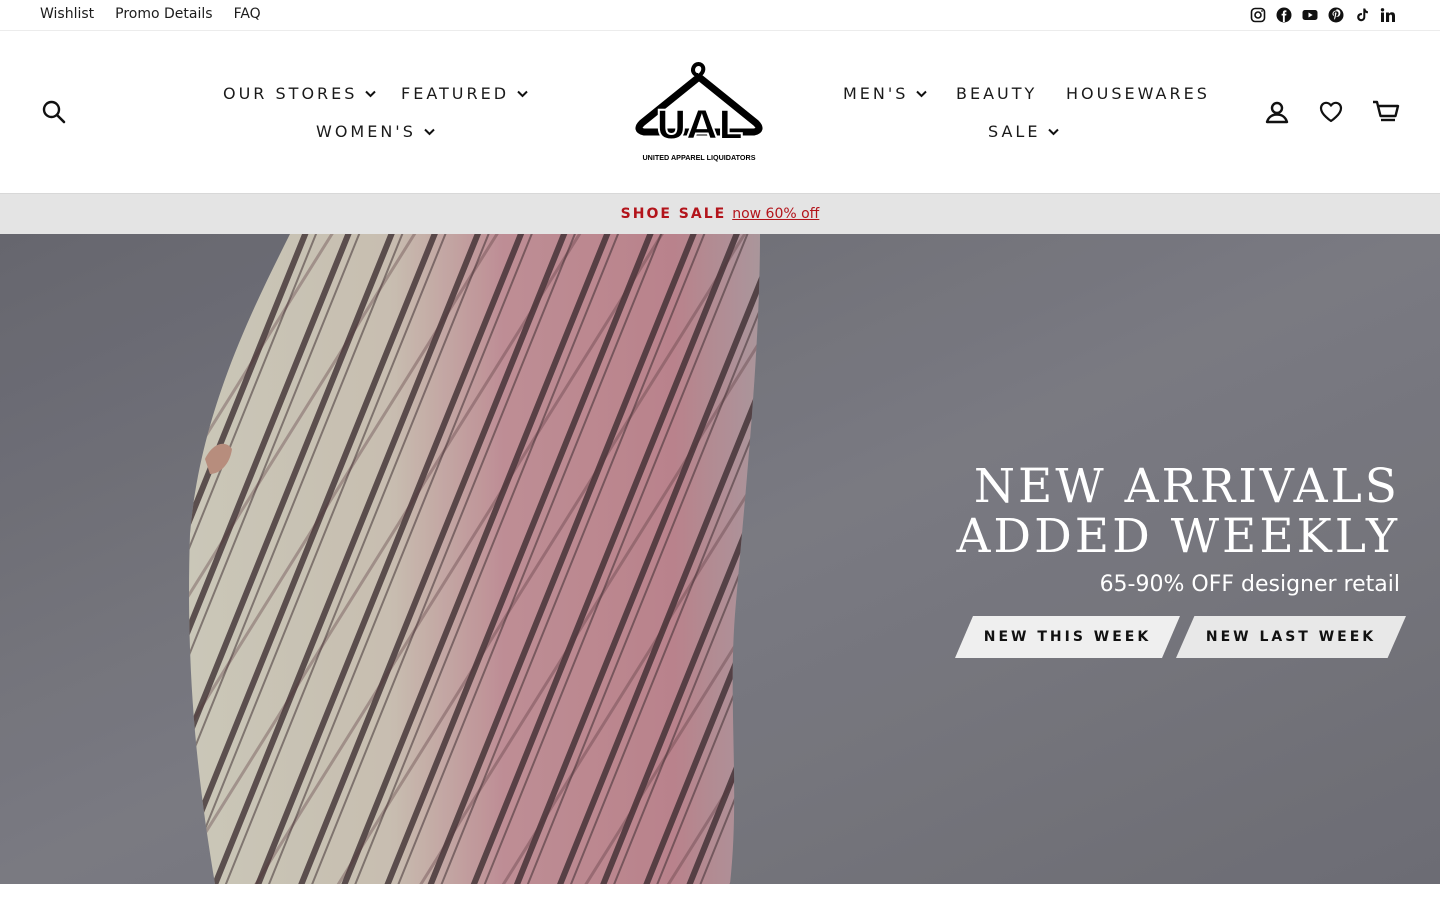 The image size is (1440, 900). Describe the element at coordinates (455, 93) in the screenshot. I see `nav-label: FEATURED` at that location.